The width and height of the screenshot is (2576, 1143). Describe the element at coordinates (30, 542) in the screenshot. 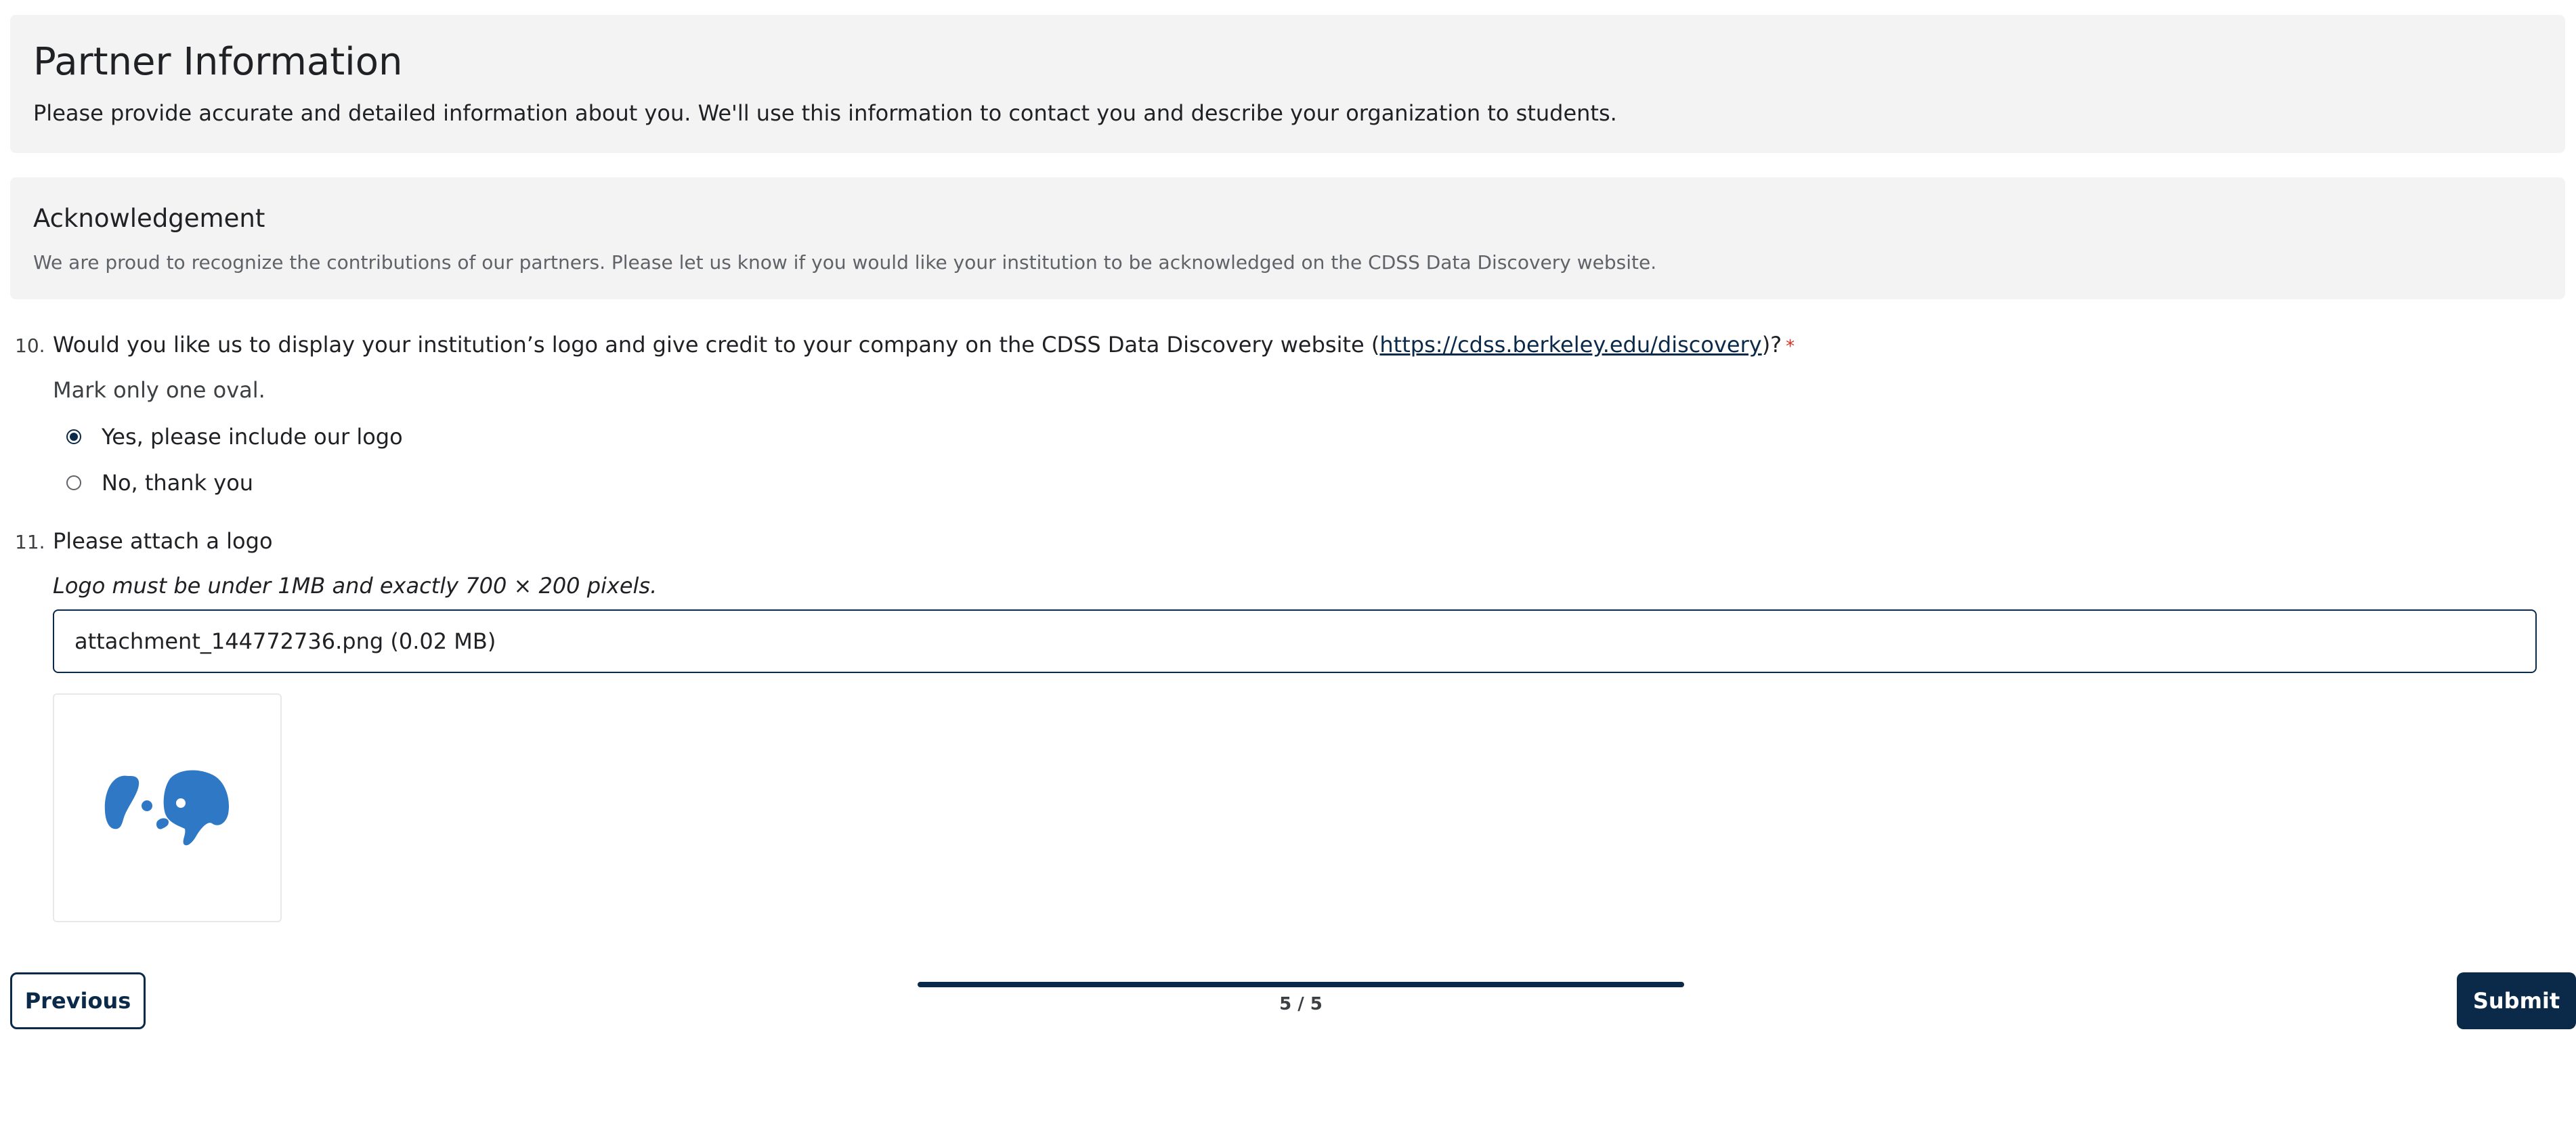

I see `question-number: 11.` at that location.